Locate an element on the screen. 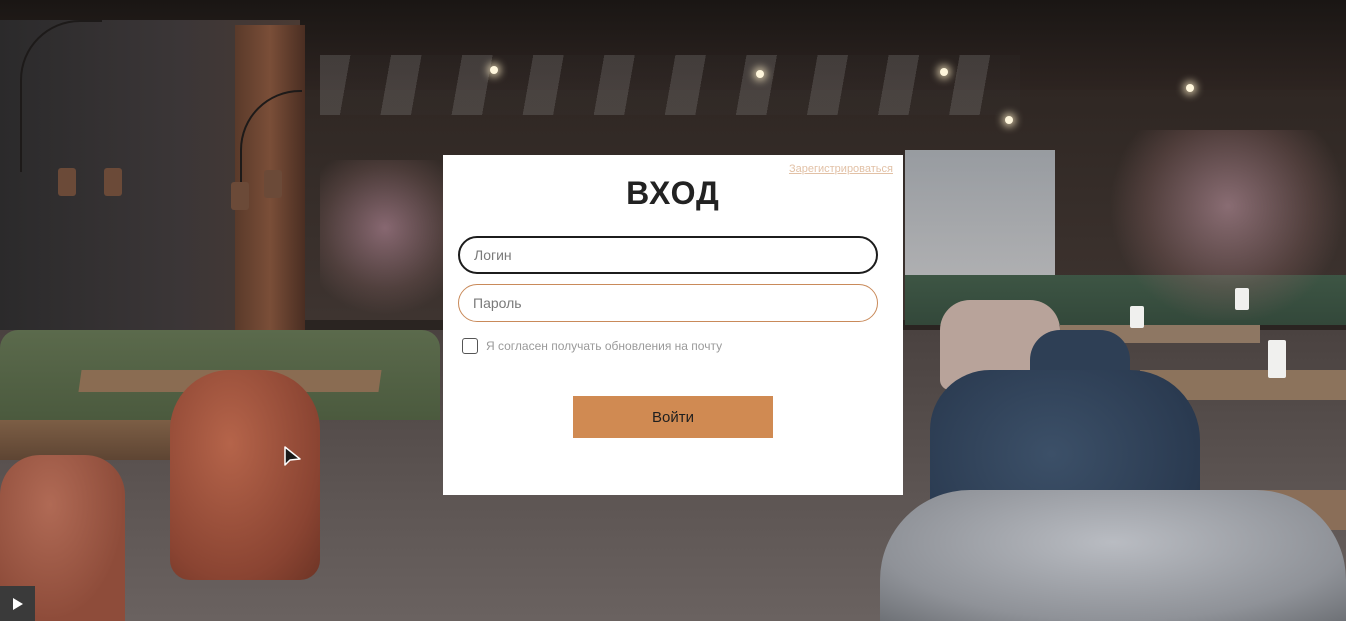 This screenshot has width=1346, height=621. login-submit-button: Войти is located at coordinates (673, 417).